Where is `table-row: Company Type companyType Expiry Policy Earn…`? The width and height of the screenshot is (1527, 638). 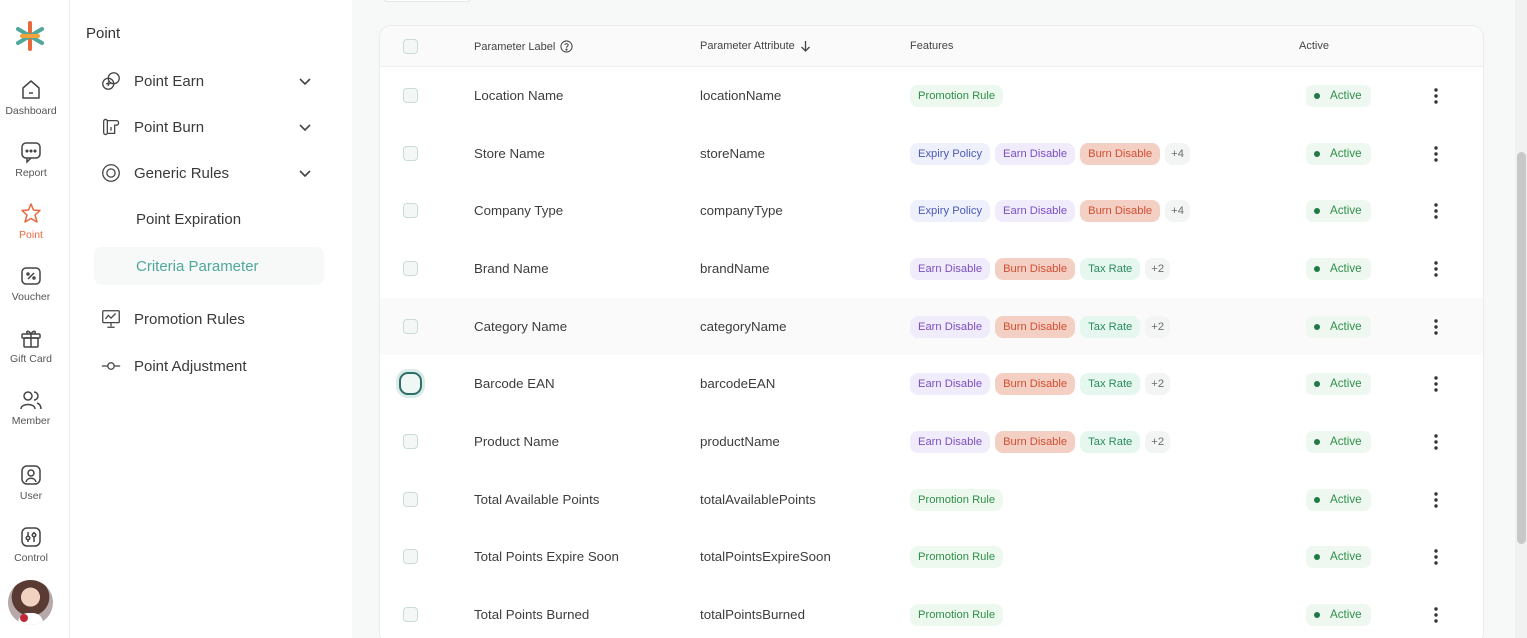 table-row: Company Type companyType Expiry Policy Earn… is located at coordinates (931, 211).